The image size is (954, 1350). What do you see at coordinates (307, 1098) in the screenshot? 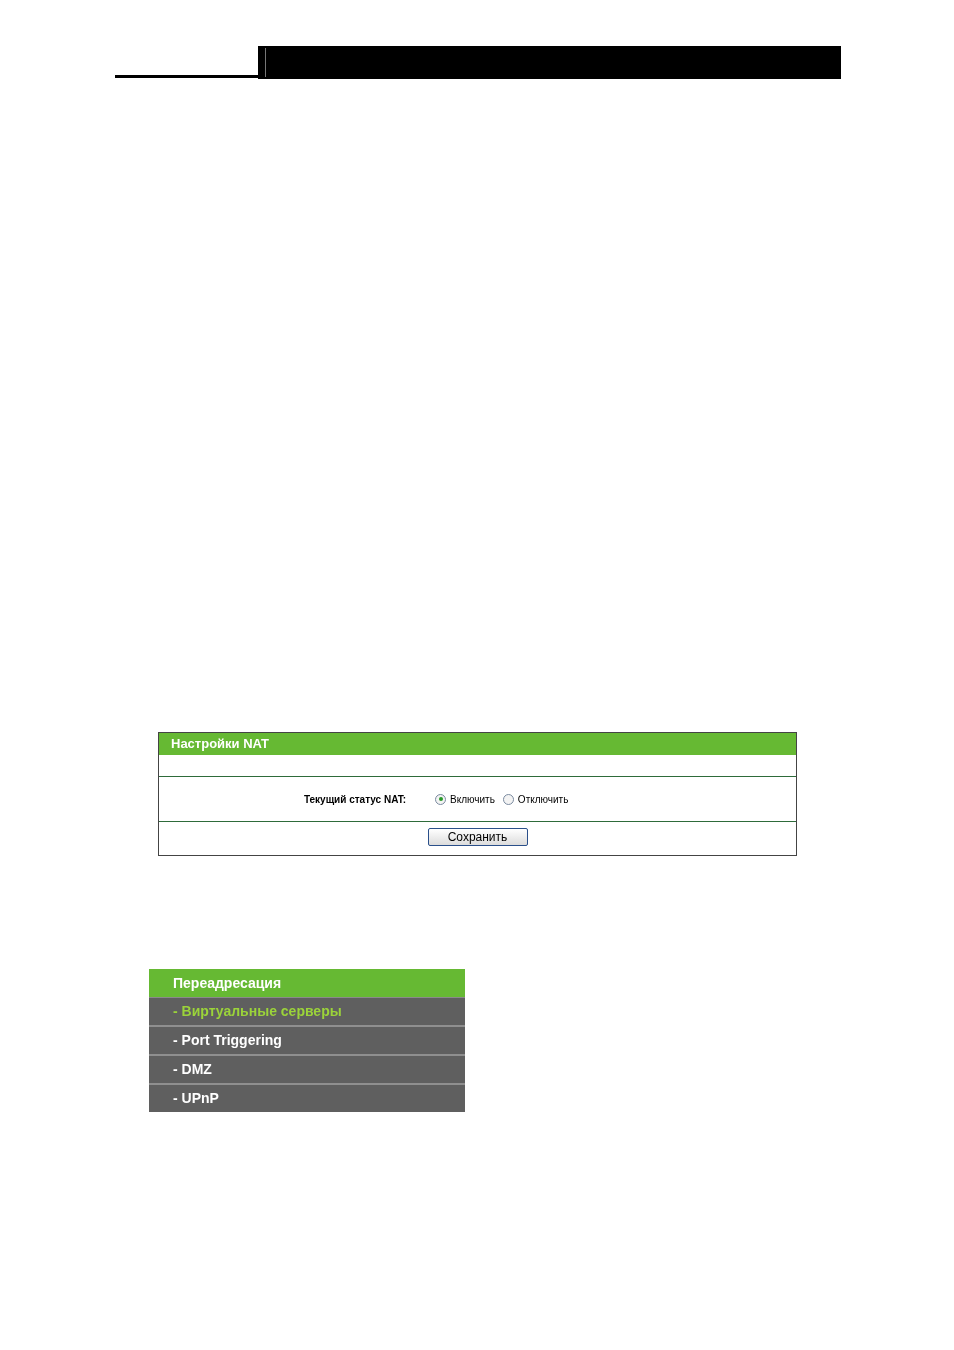
I see `menu-item: - UPnP` at bounding box center [307, 1098].